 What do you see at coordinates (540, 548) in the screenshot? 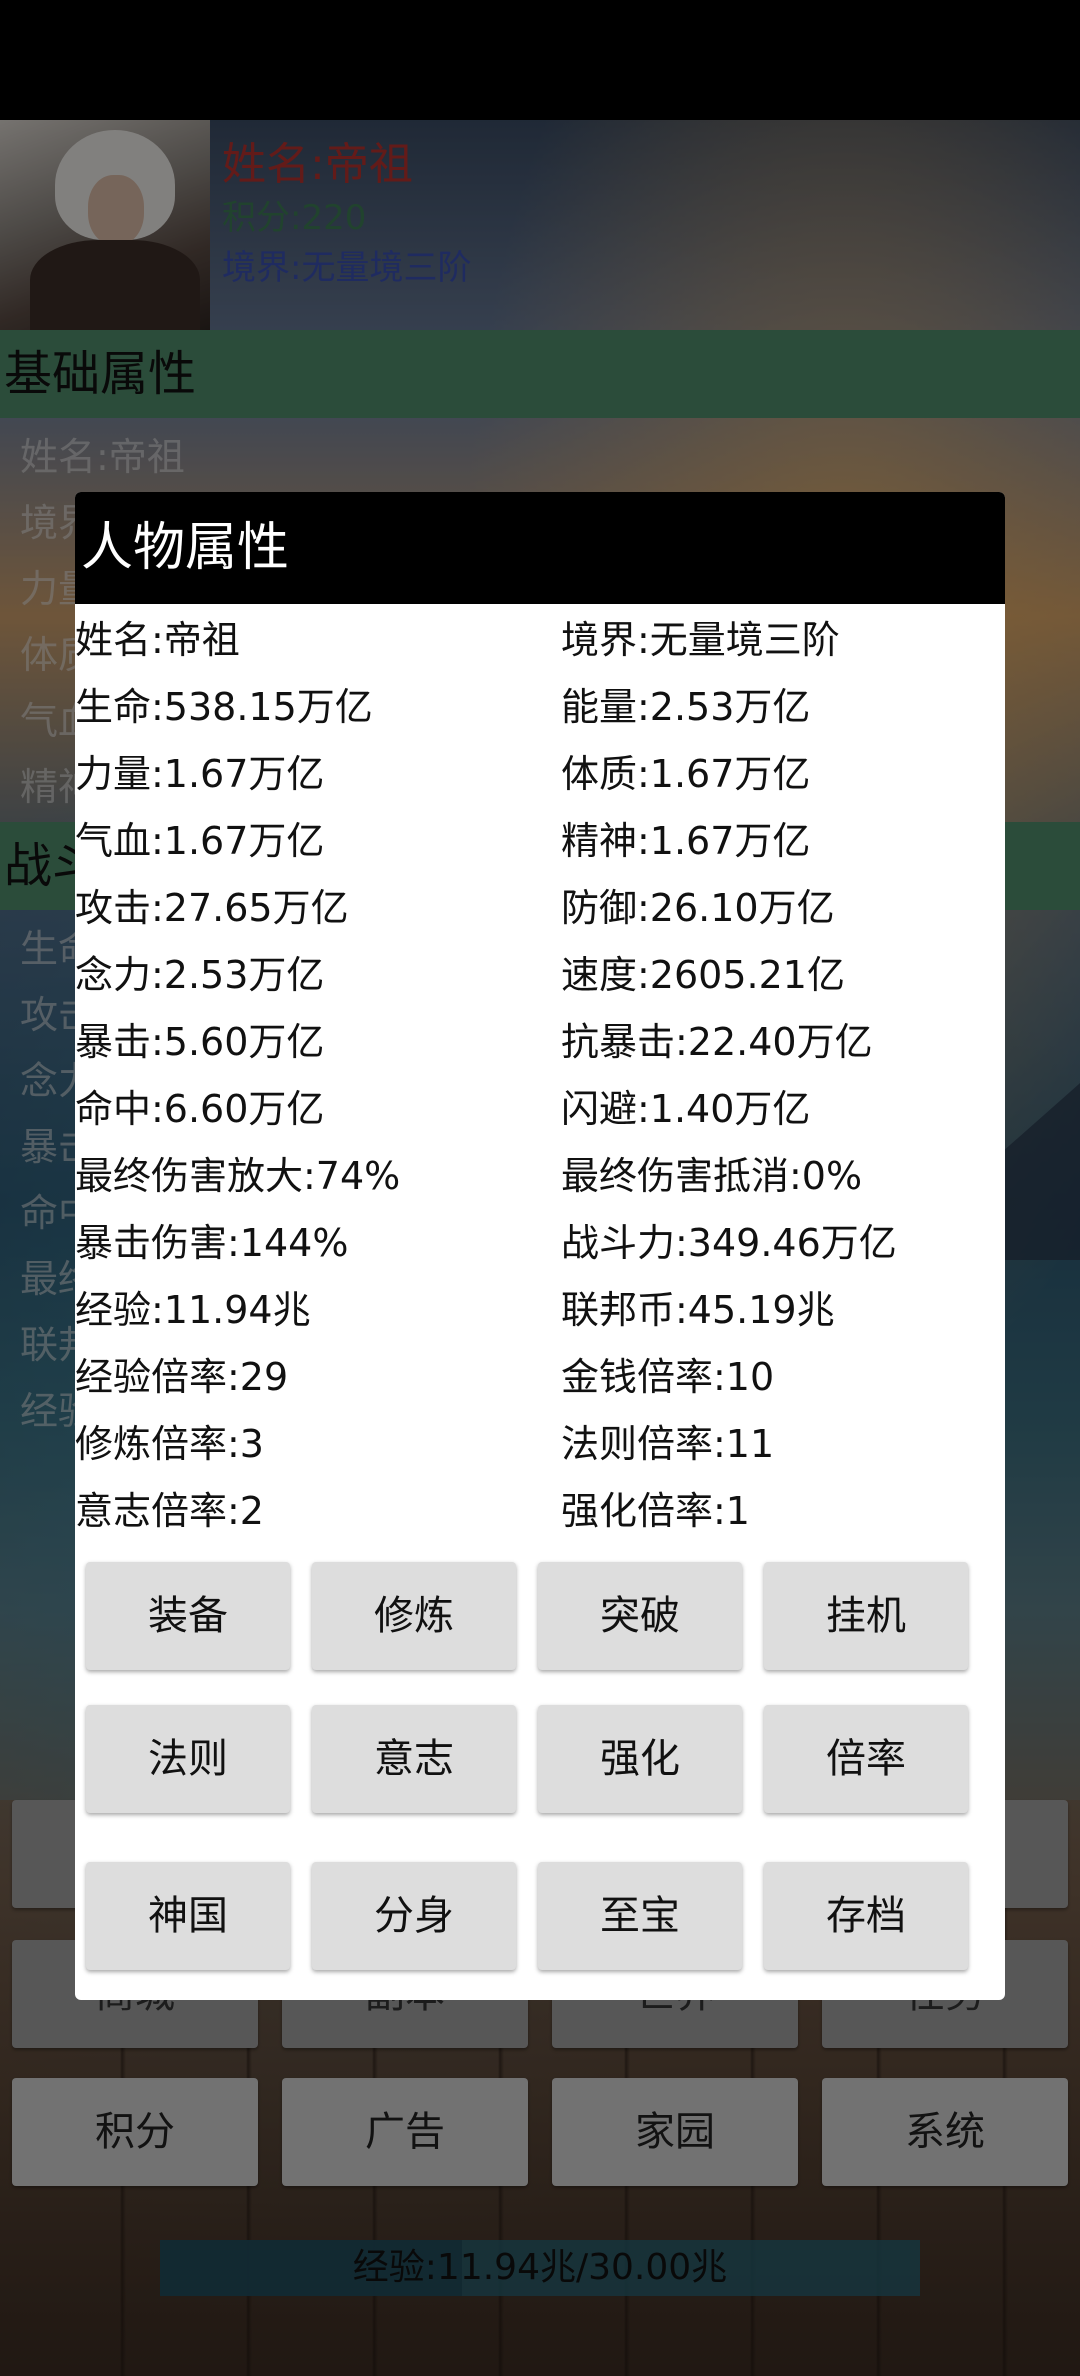
I see `dialog-title: 人物属性` at bounding box center [540, 548].